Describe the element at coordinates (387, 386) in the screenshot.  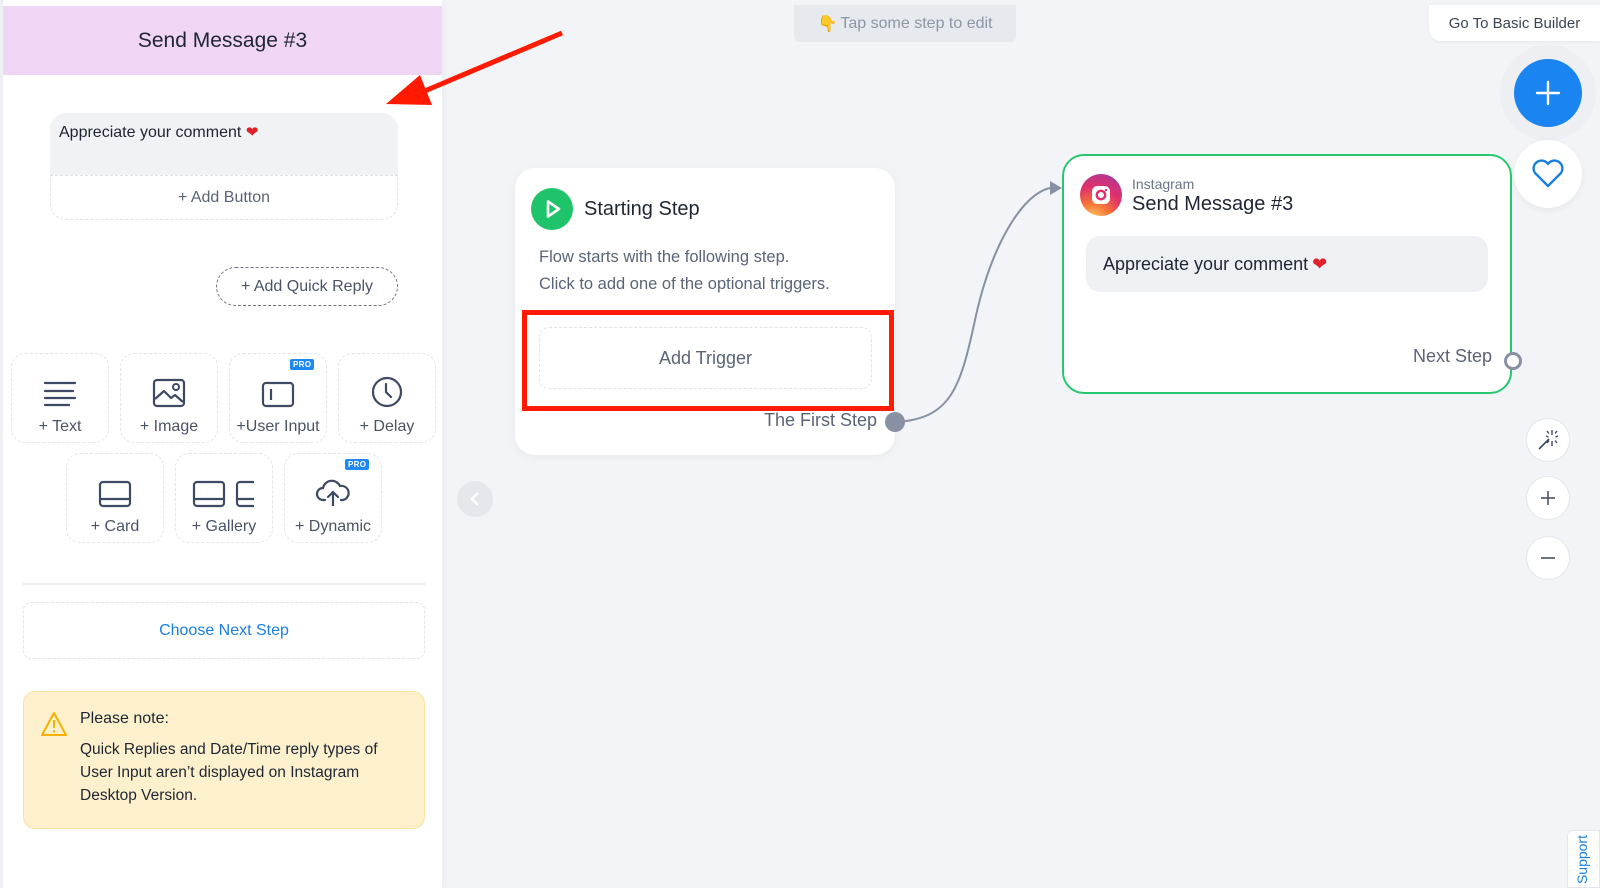
I see `clock-icon` at that location.